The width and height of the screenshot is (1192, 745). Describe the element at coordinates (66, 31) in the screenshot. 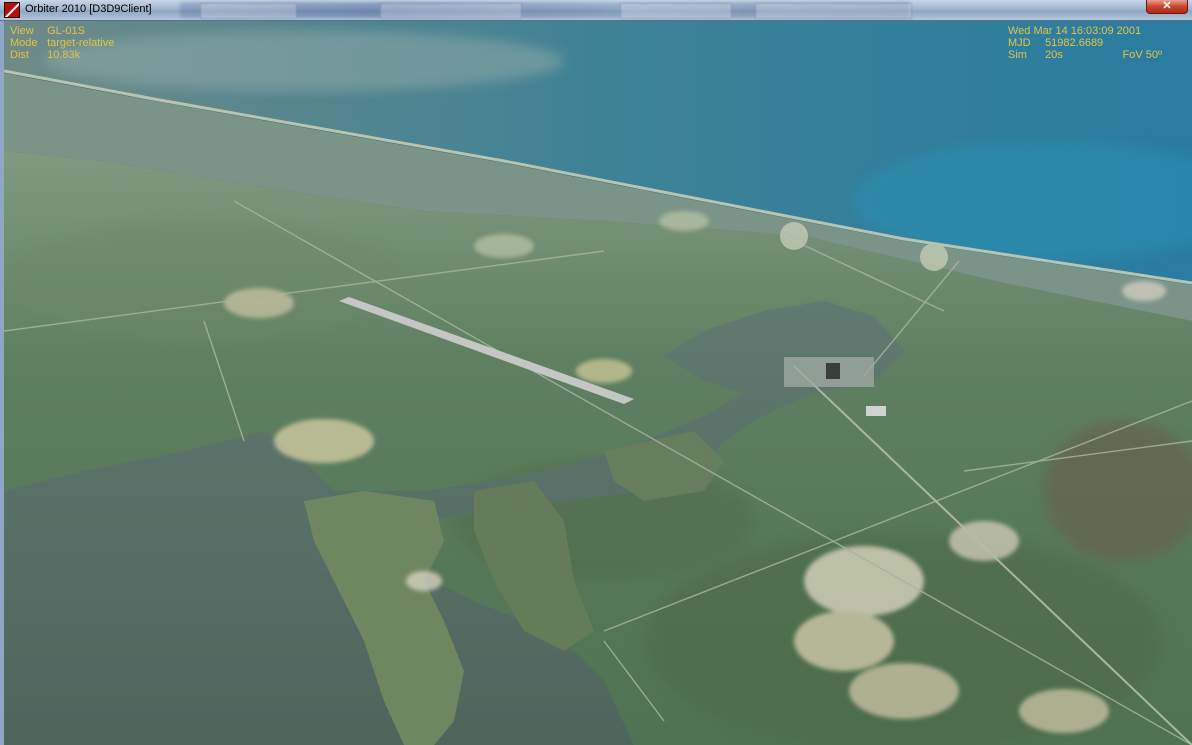

I see `hud-view-value: GL-01S` at that location.